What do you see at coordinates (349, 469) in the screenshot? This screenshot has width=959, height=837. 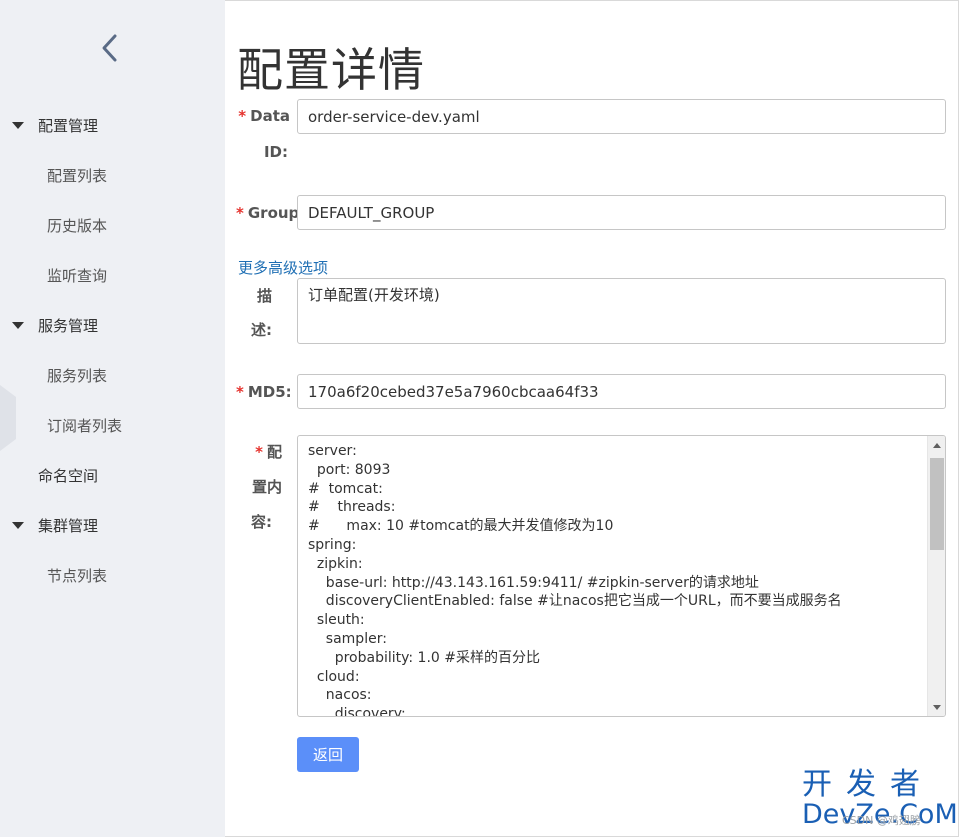 I see `code-line: port: 8093` at bounding box center [349, 469].